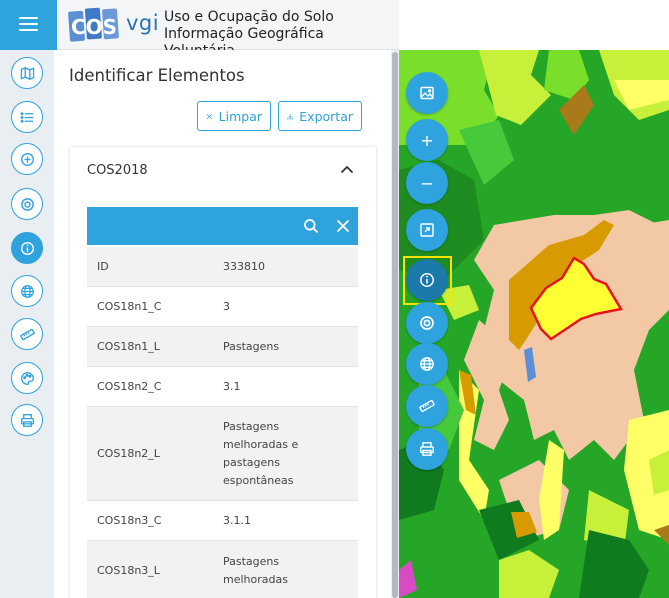 This screenshot has width=669, height=598. Describe the element at coordinates (222, 267) in the screenshot. I see `table-row: ID 333810` at that location.